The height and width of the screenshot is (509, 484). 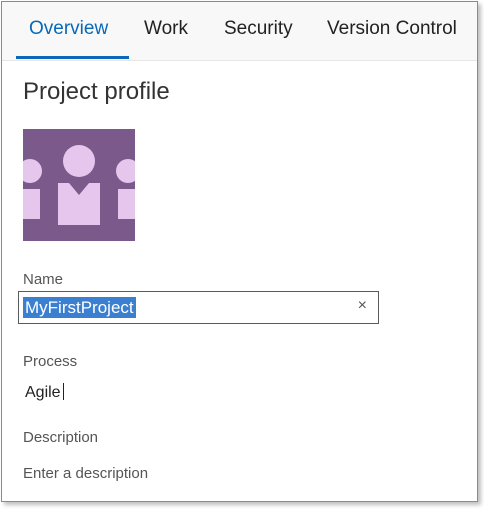 What do you see at coordinates (198, 307) in the screenshot?
I see `name-input: MyFirstProject ×` at bounding box center [198, 307].